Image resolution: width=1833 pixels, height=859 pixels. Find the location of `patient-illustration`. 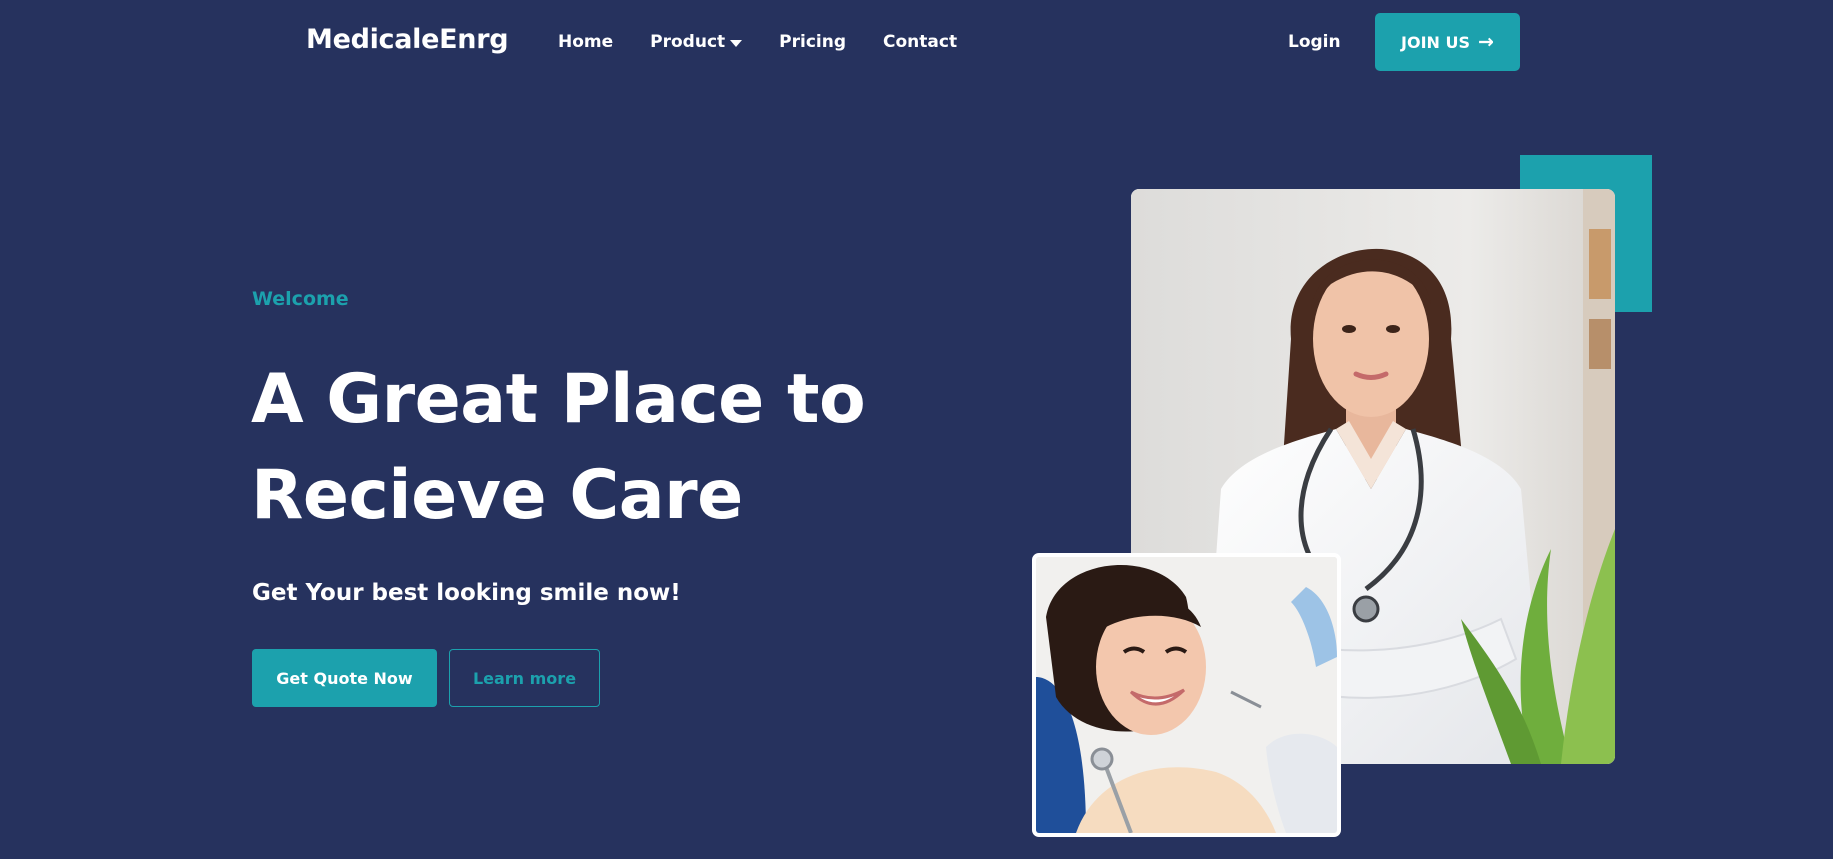

patient-illustration is located at coordinates (1186, 695).